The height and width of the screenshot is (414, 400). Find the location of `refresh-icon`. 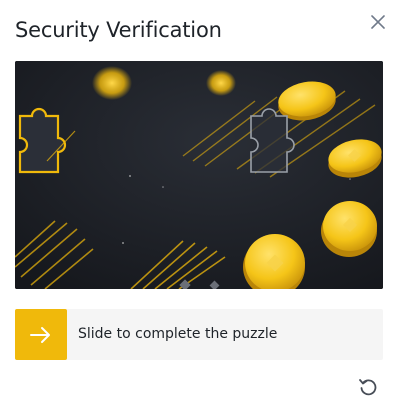

refresh-icon is located at coordinates (368, 387).